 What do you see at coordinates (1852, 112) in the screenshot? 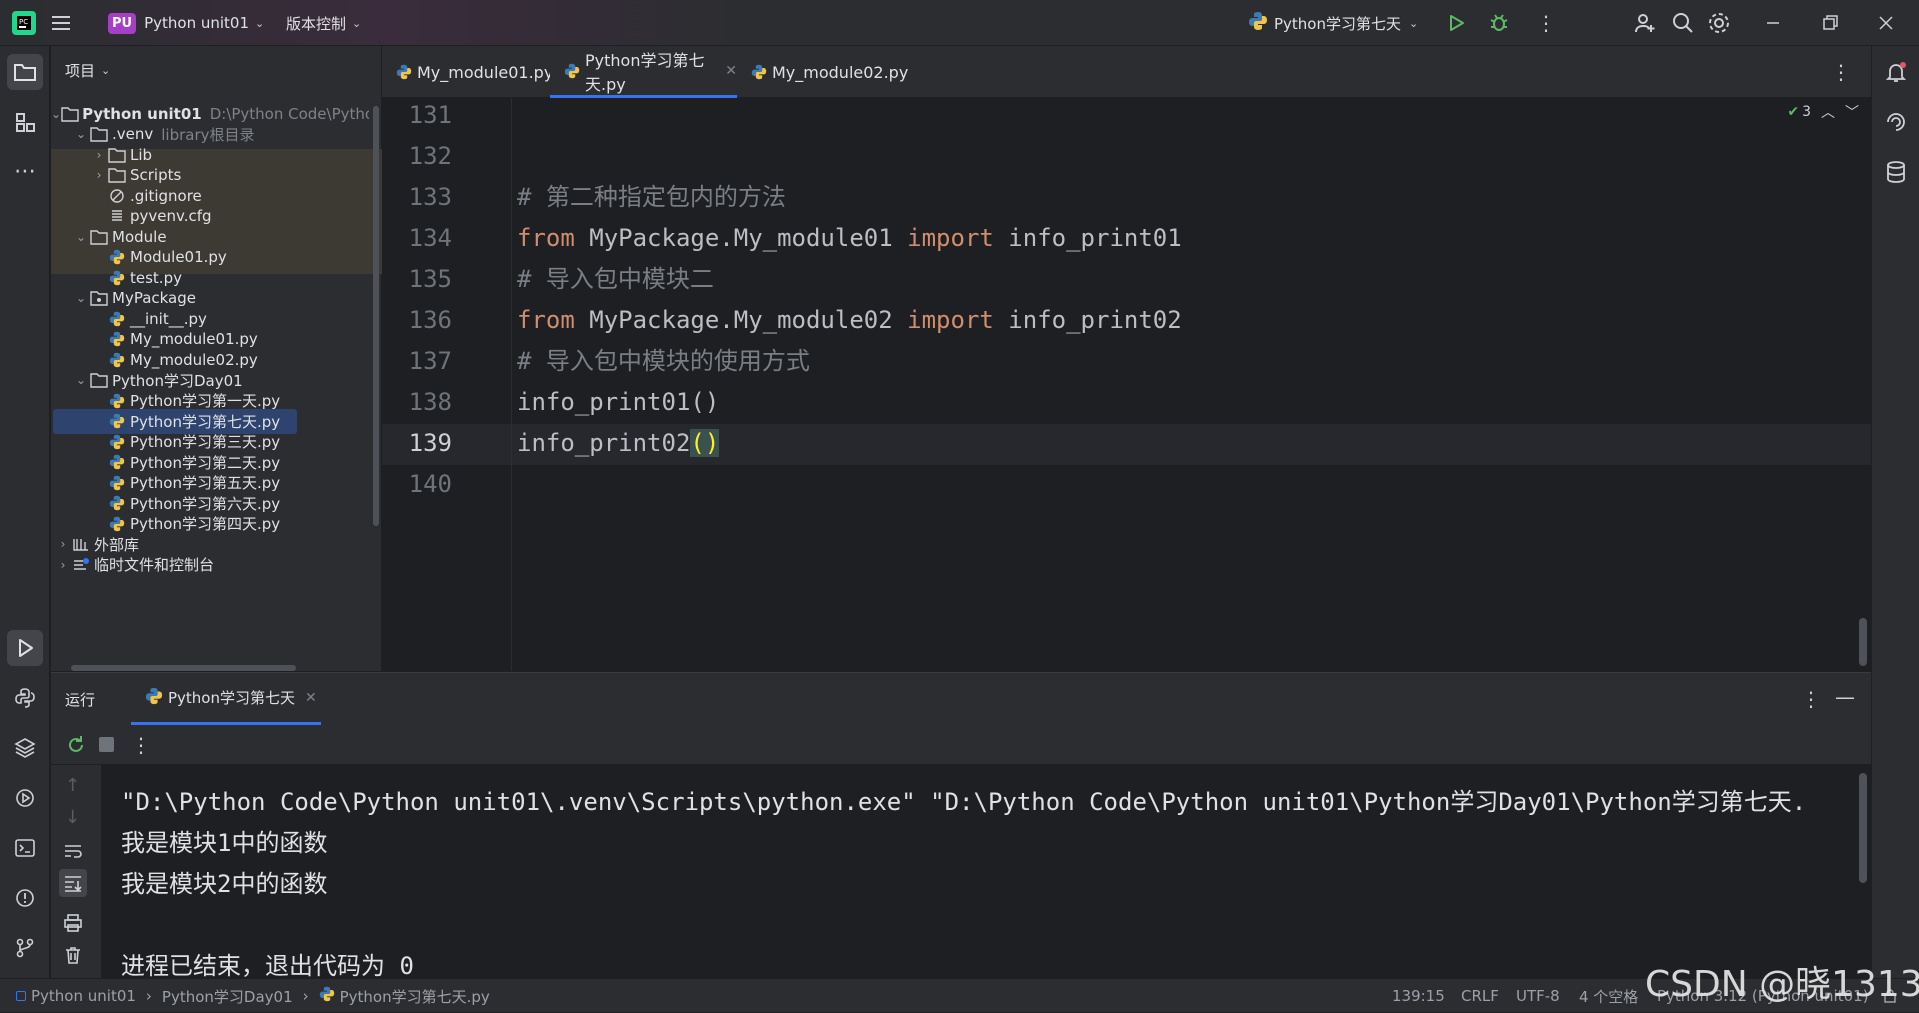
I see `next-highlight-icon: ﹀` at bounding box center [1852, 112].